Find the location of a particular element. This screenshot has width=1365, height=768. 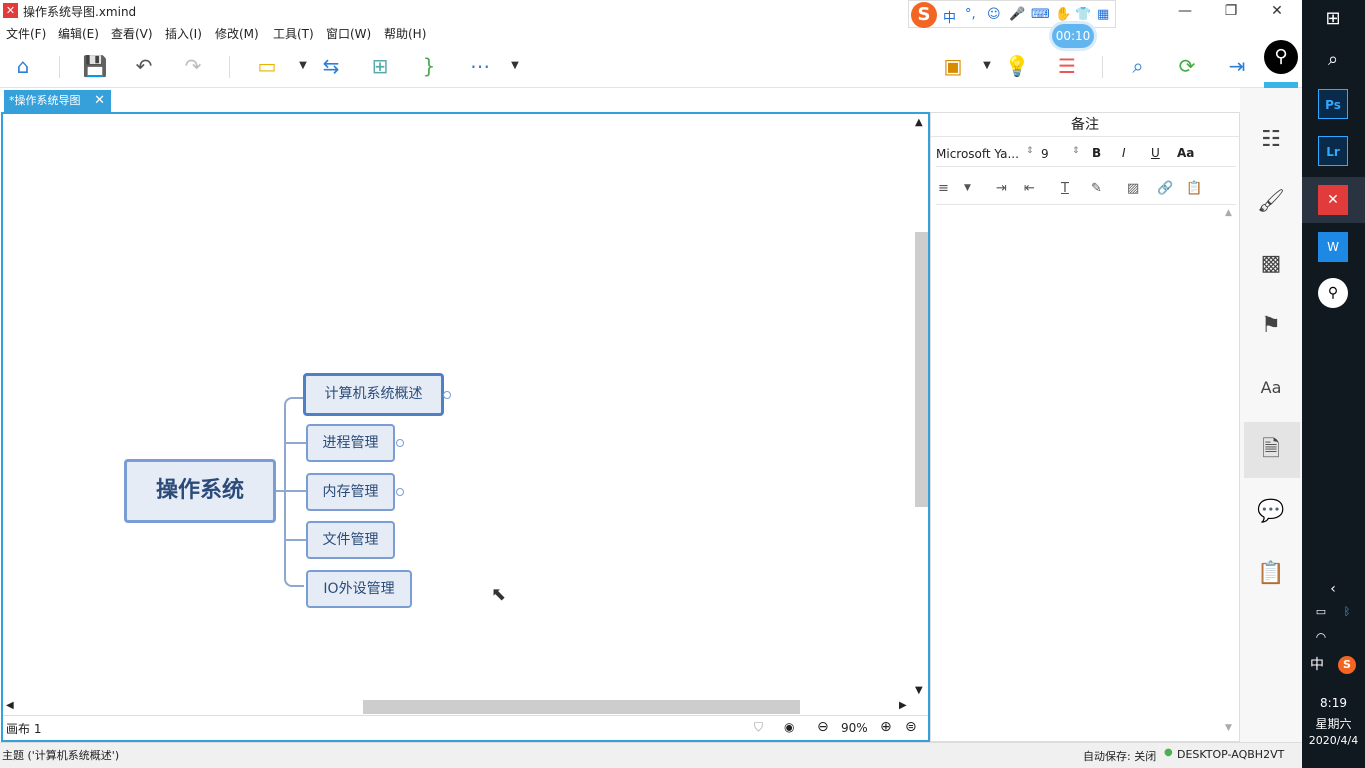

eye-icon: ◉ is located at coordinates (789, 727).